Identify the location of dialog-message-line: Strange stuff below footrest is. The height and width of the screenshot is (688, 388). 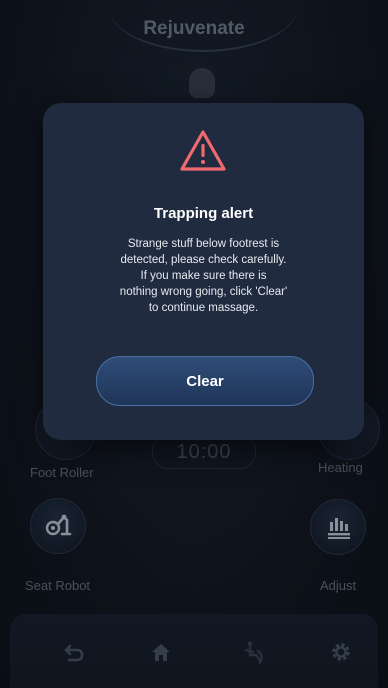
(203, 244).